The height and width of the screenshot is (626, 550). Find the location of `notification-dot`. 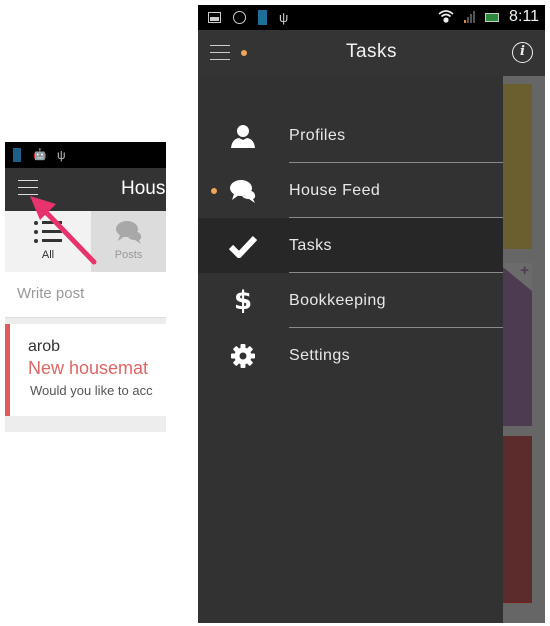

notification-dot is located at coordinates (214, 191).